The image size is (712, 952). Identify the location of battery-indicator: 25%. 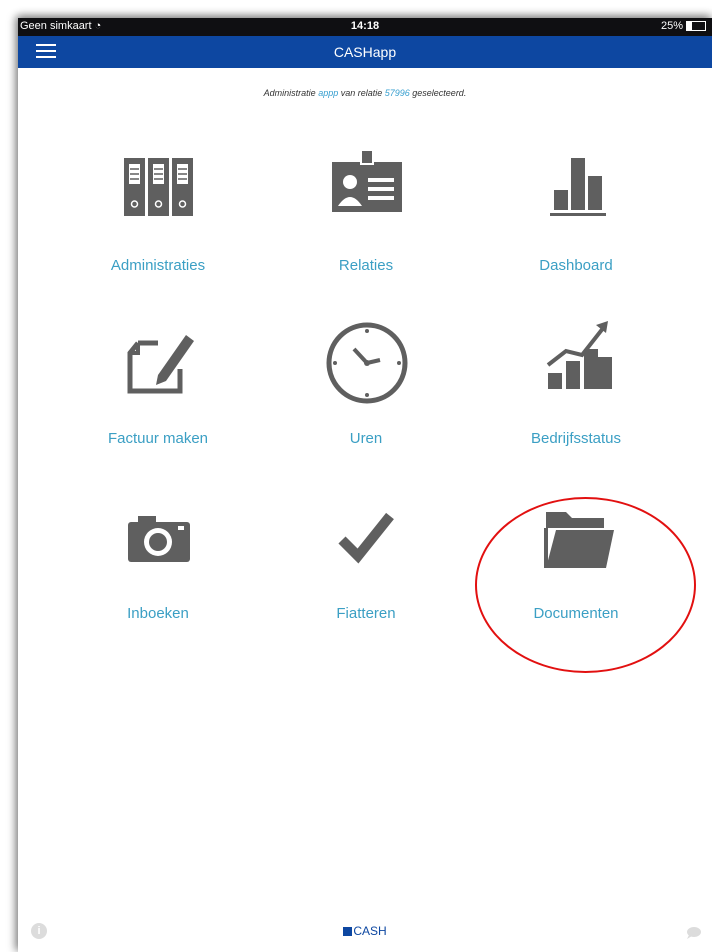
(683, 26).